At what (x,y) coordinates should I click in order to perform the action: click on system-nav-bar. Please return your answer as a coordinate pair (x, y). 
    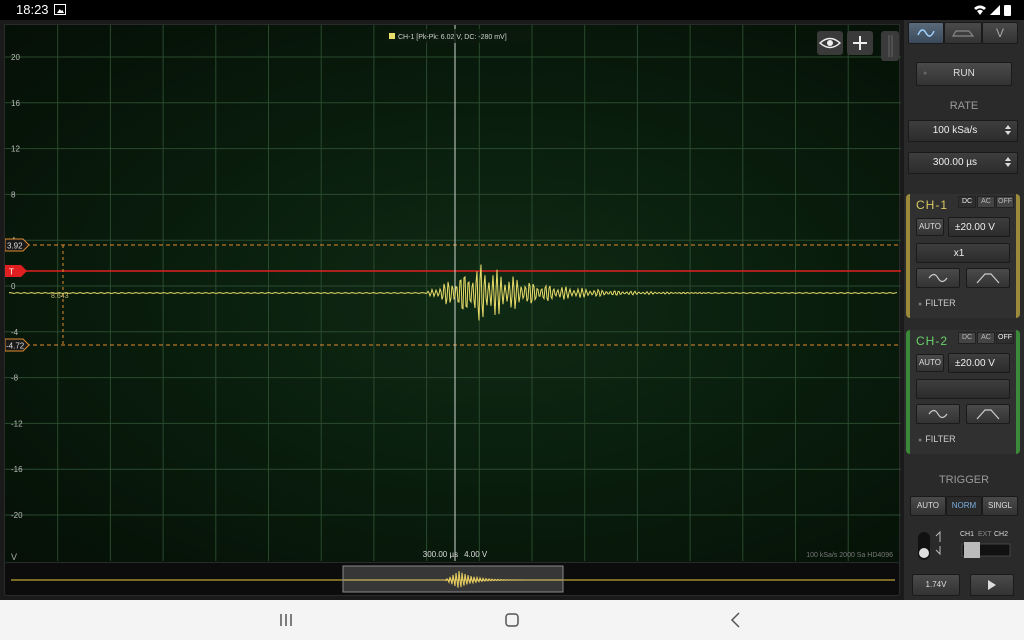
    Looking at the image, I should click on (512, 620).